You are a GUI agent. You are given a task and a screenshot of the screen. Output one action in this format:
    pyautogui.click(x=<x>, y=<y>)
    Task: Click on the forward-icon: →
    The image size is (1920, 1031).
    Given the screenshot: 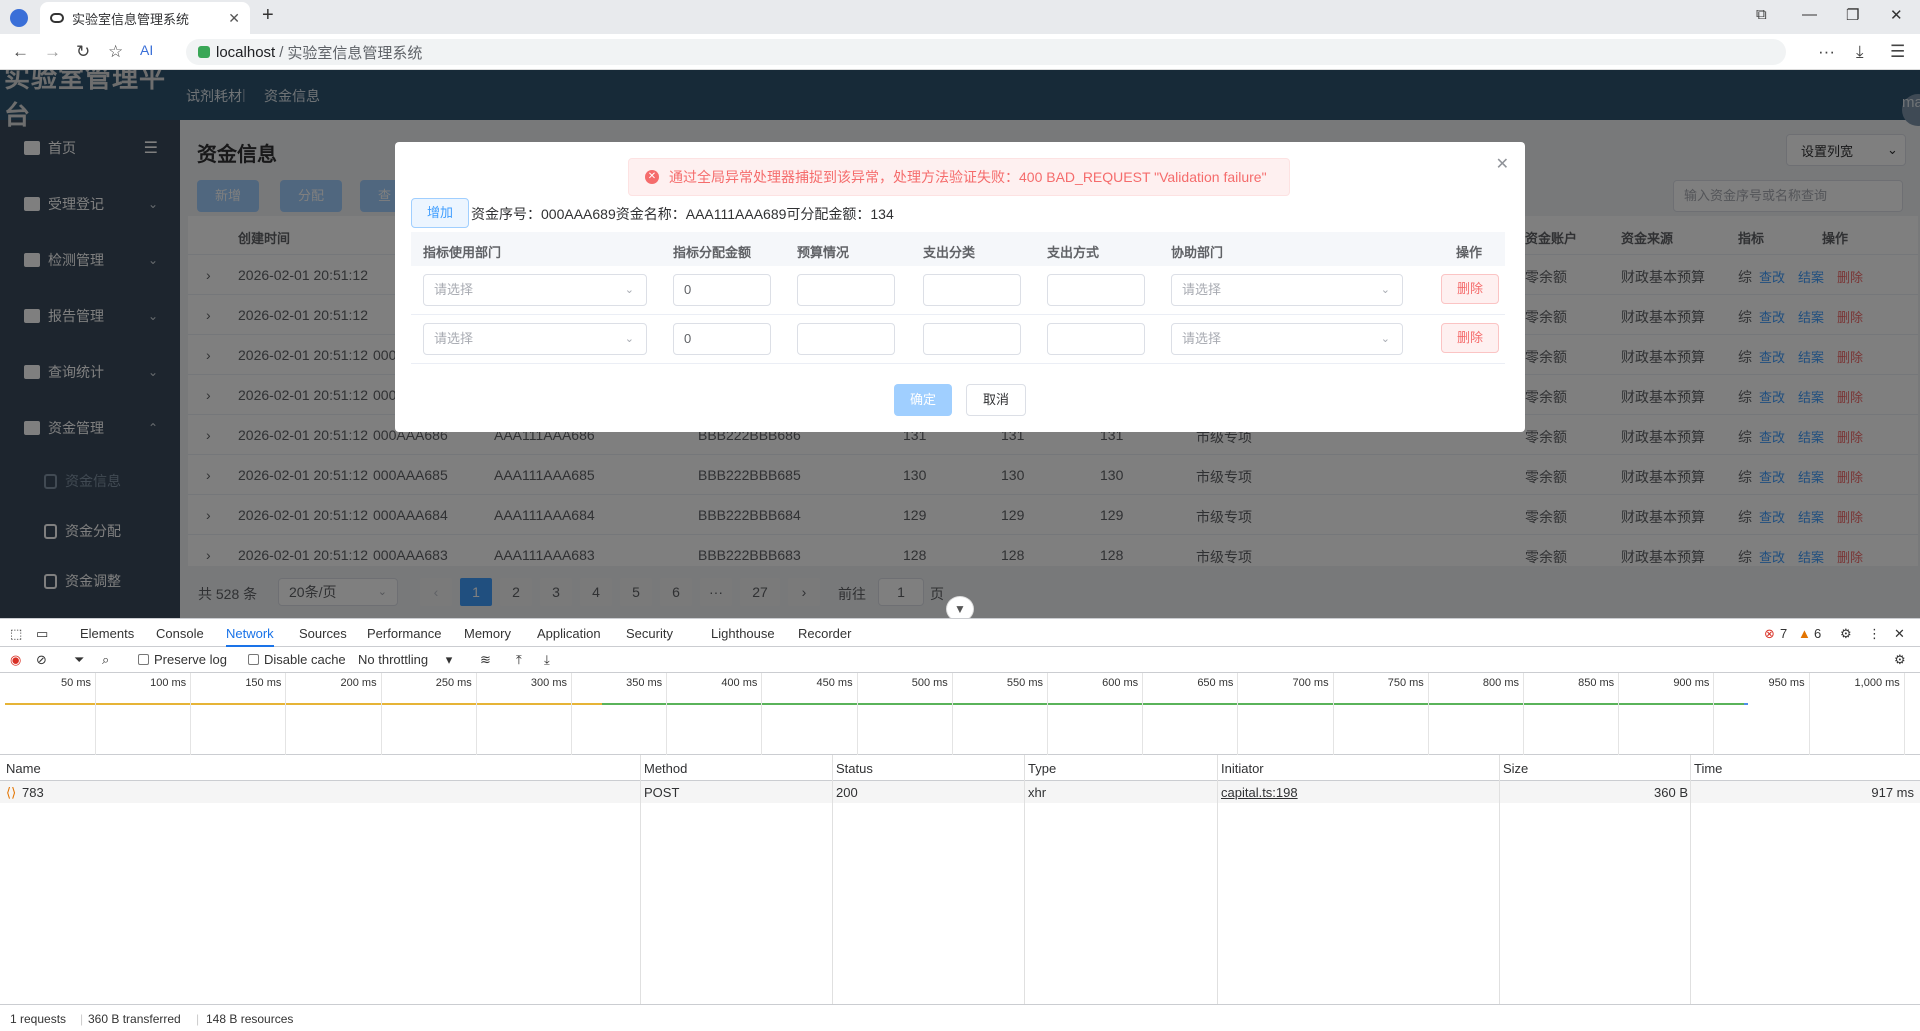 What is the action you would take?
    pyautogui.click(x=52, y=52)
    